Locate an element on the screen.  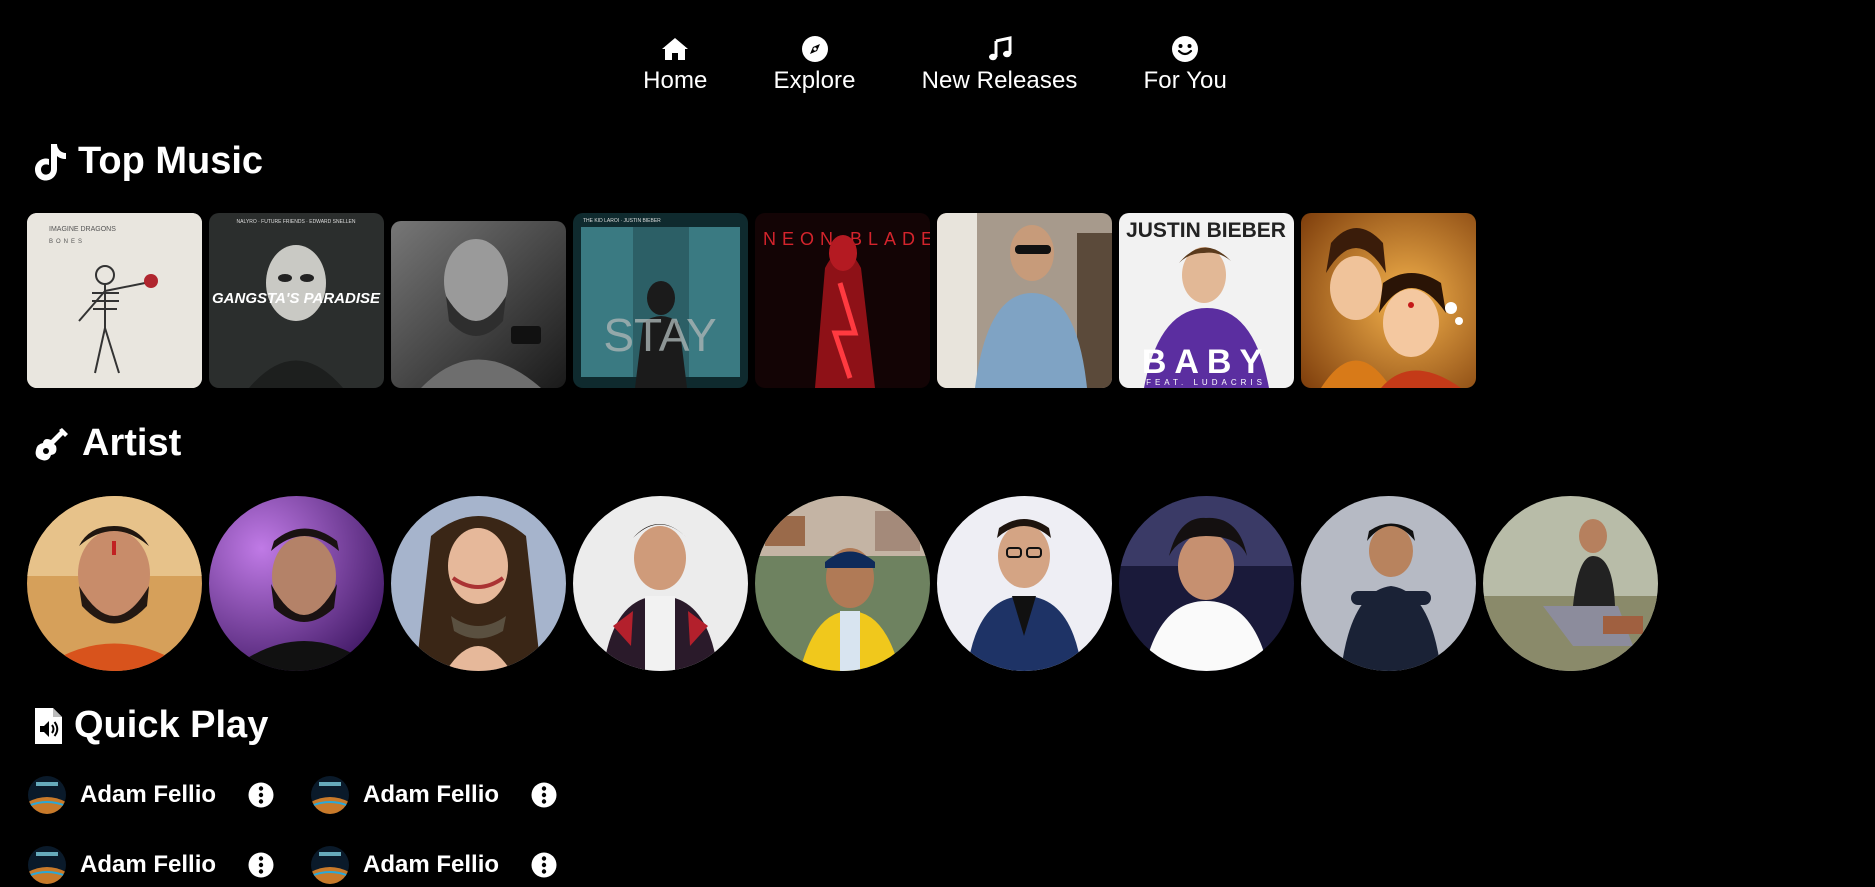
album-cover-art: THE KID LAROI · JUSTIN BIEBER STAY is located at coordinates (660, 300).